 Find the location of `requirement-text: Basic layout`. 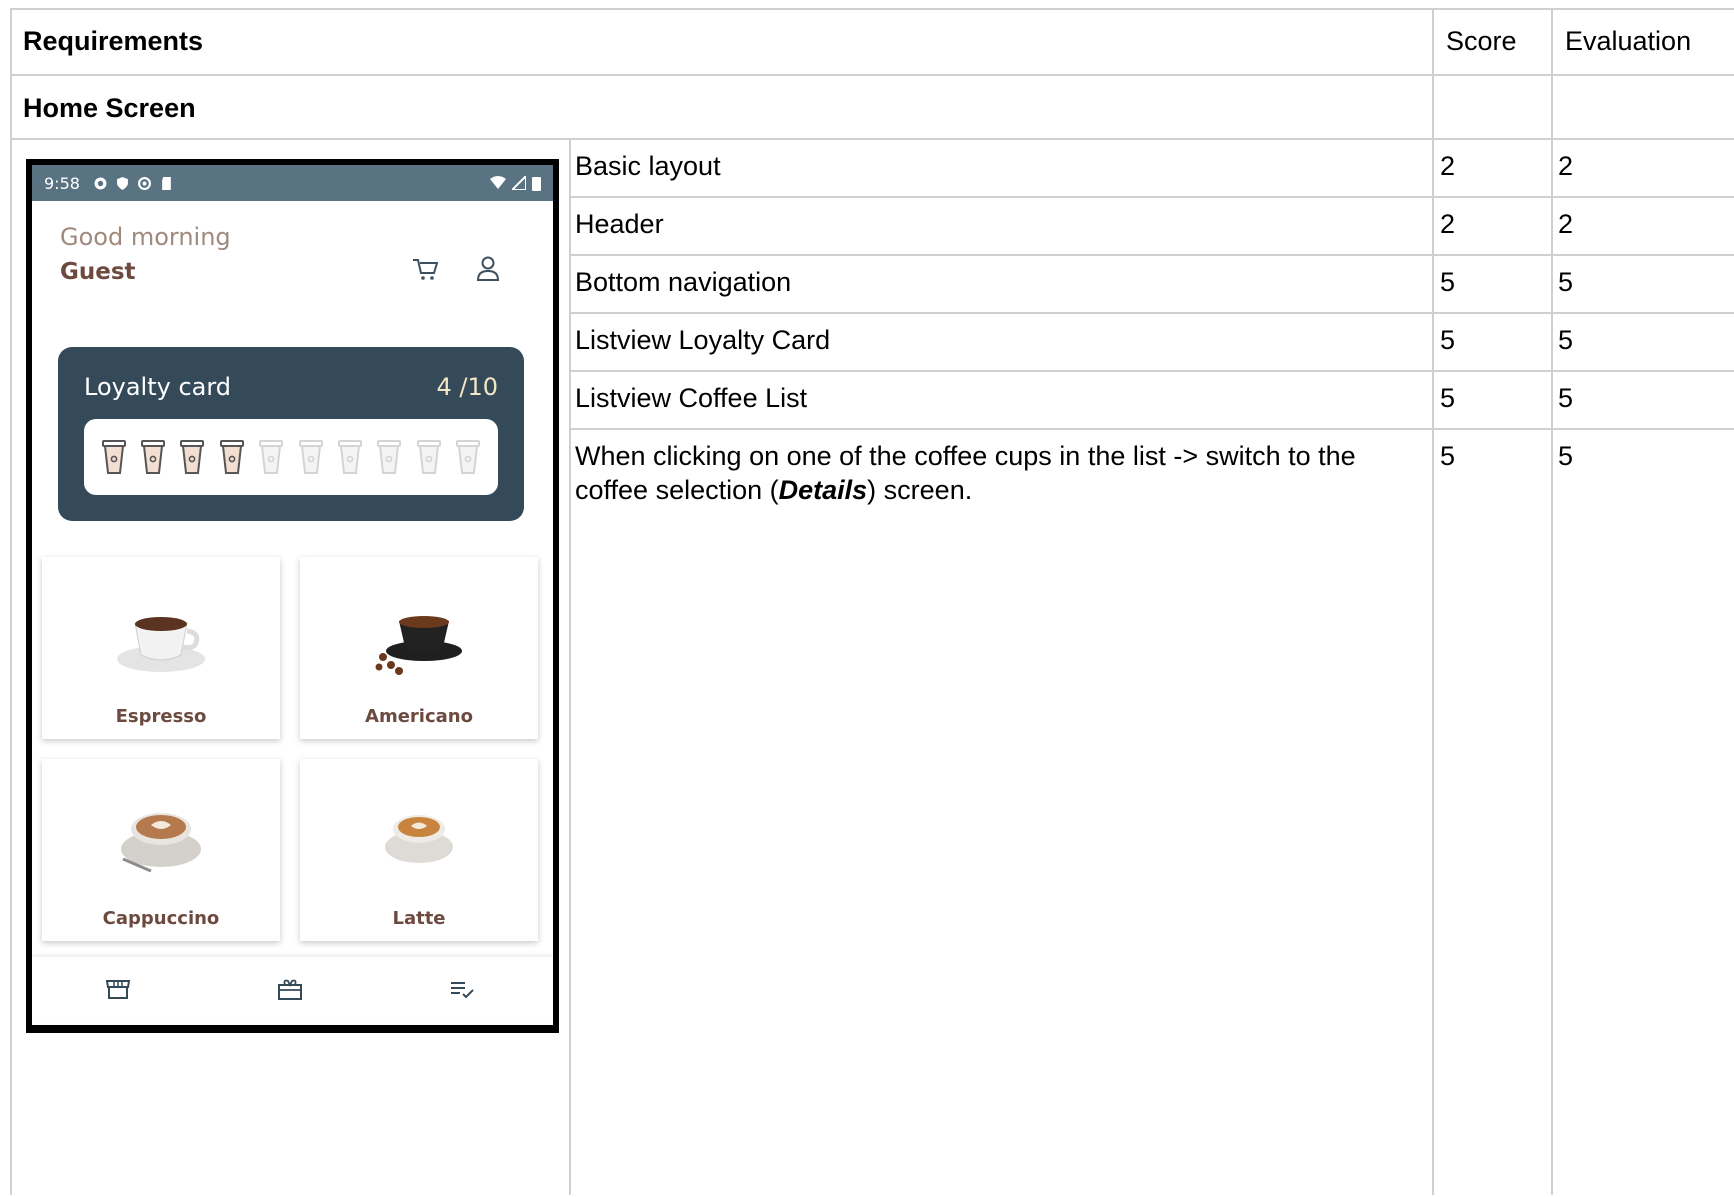

requirement-text: Basic layout is located at coordinates (648, 166).